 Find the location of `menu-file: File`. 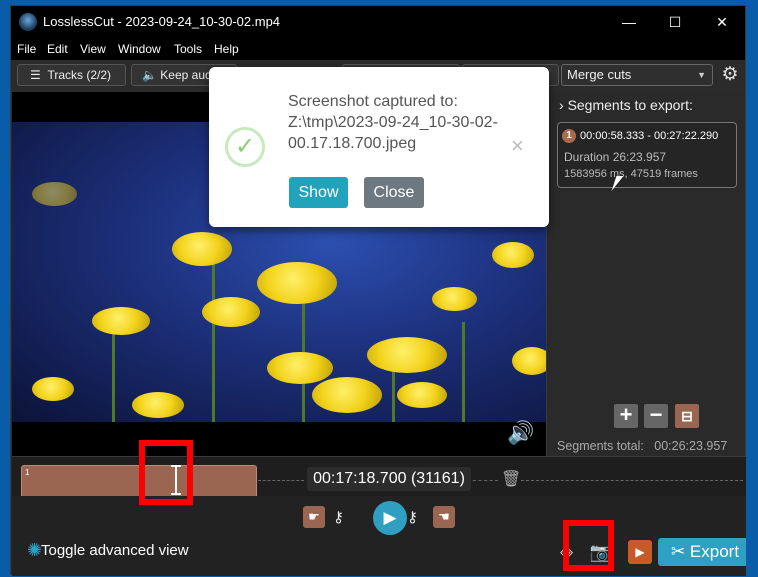

menu-file: File is located at coordinates (26, 49).